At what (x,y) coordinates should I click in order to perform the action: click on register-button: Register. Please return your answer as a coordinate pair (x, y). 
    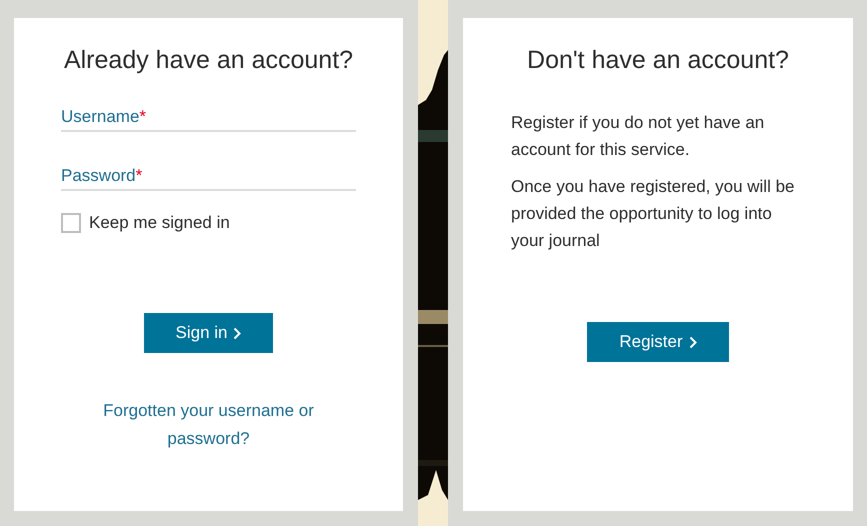
    Looking at the image, I should click on (658, 342).